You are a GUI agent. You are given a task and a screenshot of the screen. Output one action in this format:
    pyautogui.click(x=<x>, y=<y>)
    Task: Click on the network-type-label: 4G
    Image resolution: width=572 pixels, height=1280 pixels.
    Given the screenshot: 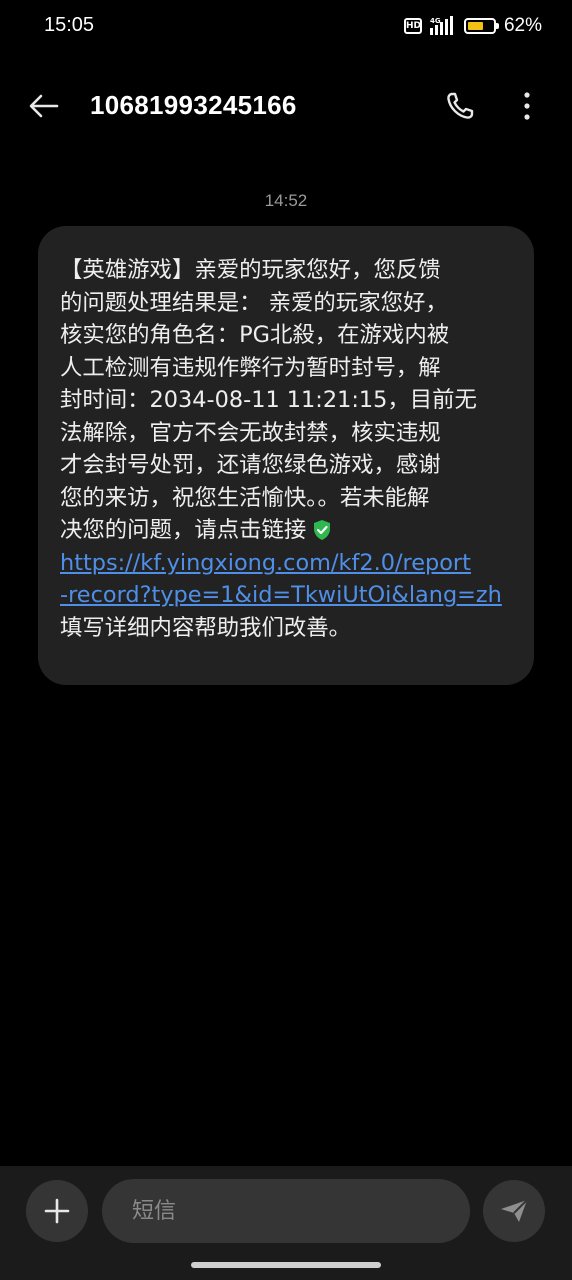 What is the action you would take?
    pyautogui.click(x=435, y=21)
    